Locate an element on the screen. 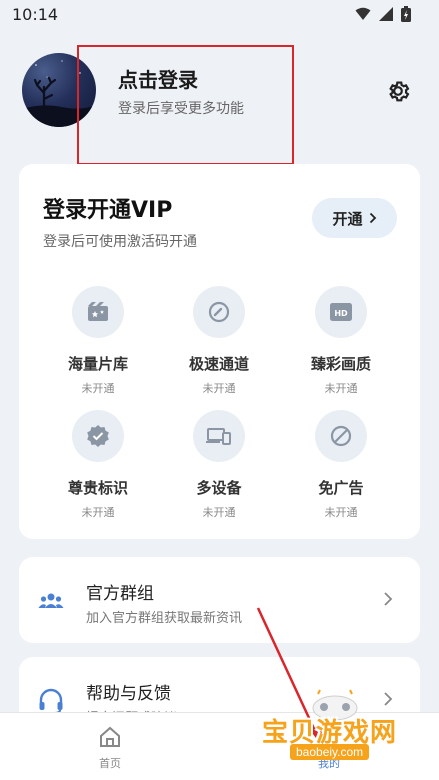 The height and width of the screenshot is (780, 439). annotation-arrow is located at coordinates (290, 677).